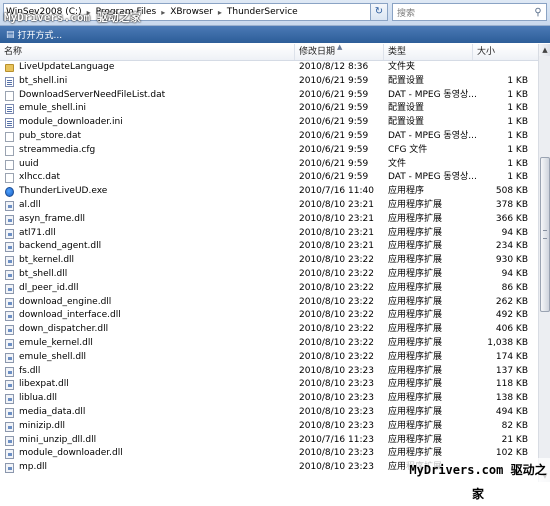 The image size is (550, 506). I want to click on column-headers: 名称 ▲ 修改日期 类型 大小, so click(269, 52).